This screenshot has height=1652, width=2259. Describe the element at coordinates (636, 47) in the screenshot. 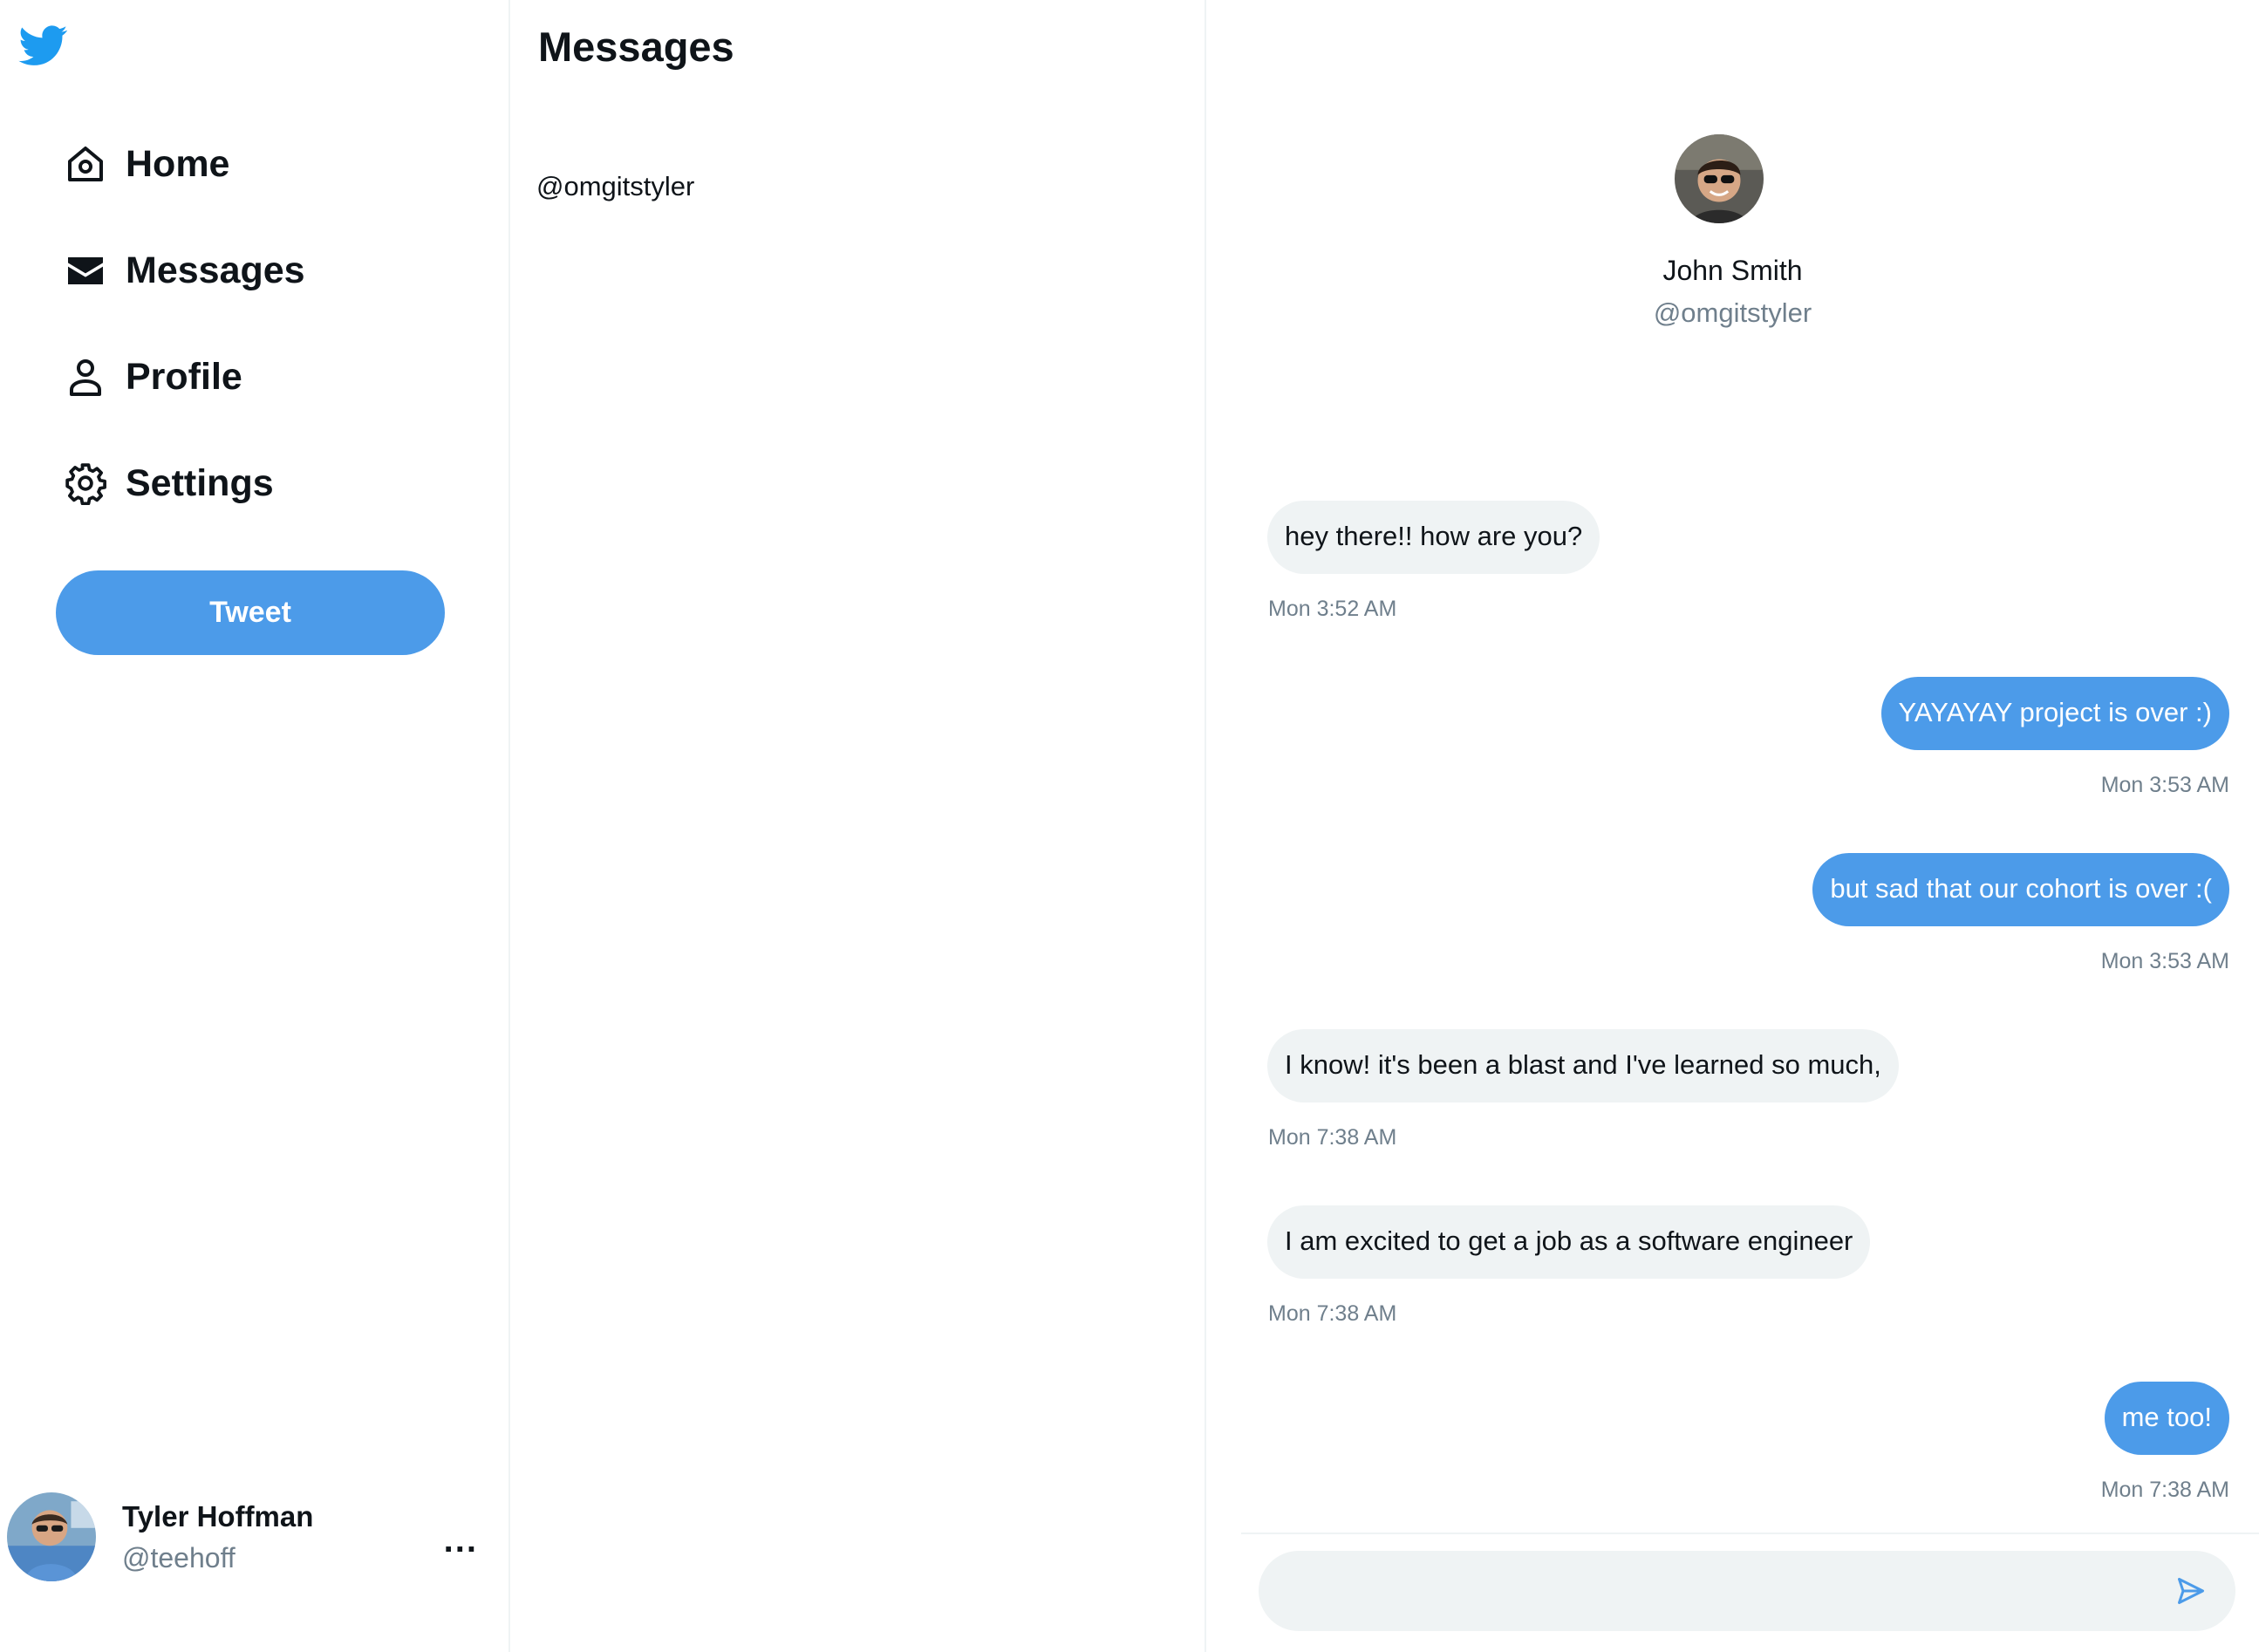

I see `page-title: Messages` at that location.